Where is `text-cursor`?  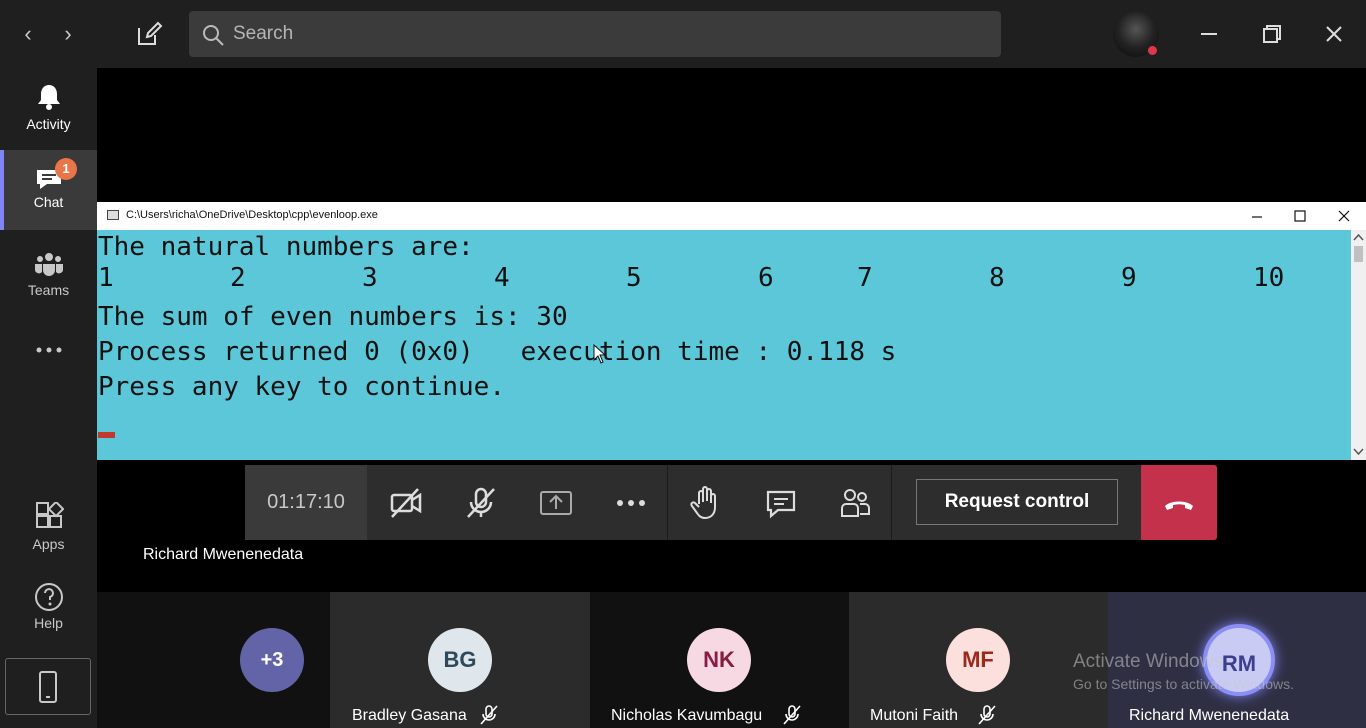
text-cursor is located at coordinates (106, 435).